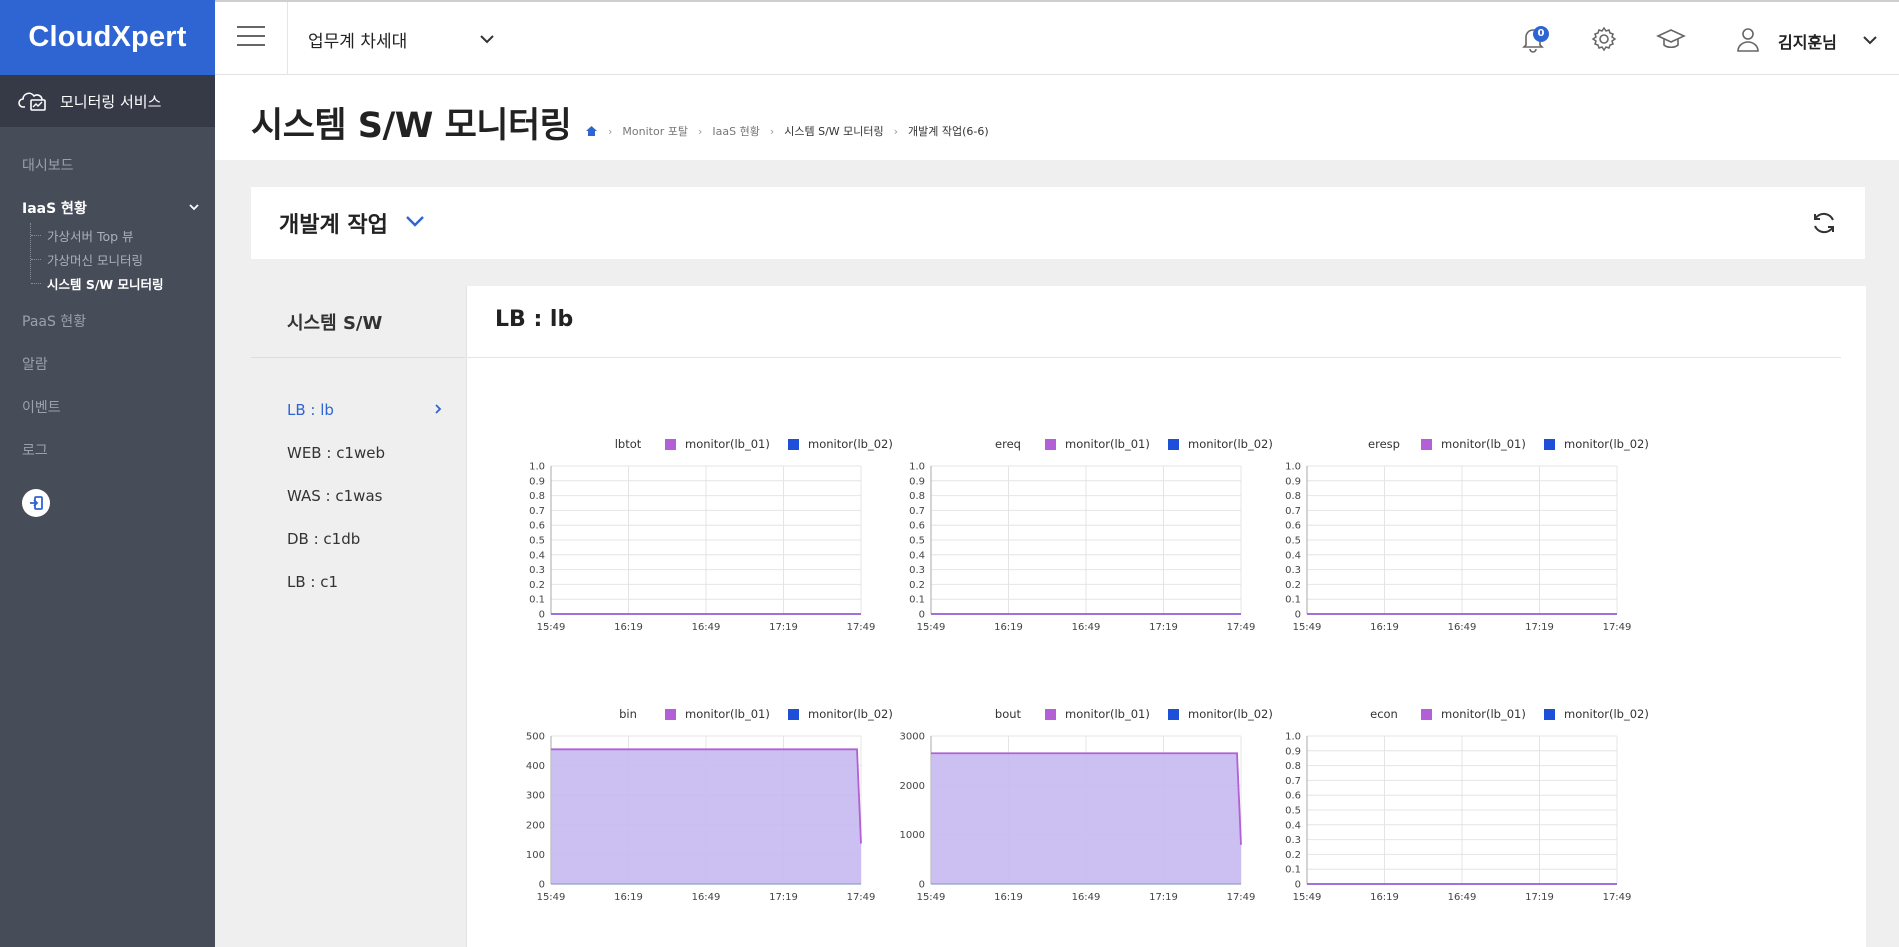 Image resolution: width=1899 pixels, height=947 pixels. I want to click on logout-button, so click(36, 503).